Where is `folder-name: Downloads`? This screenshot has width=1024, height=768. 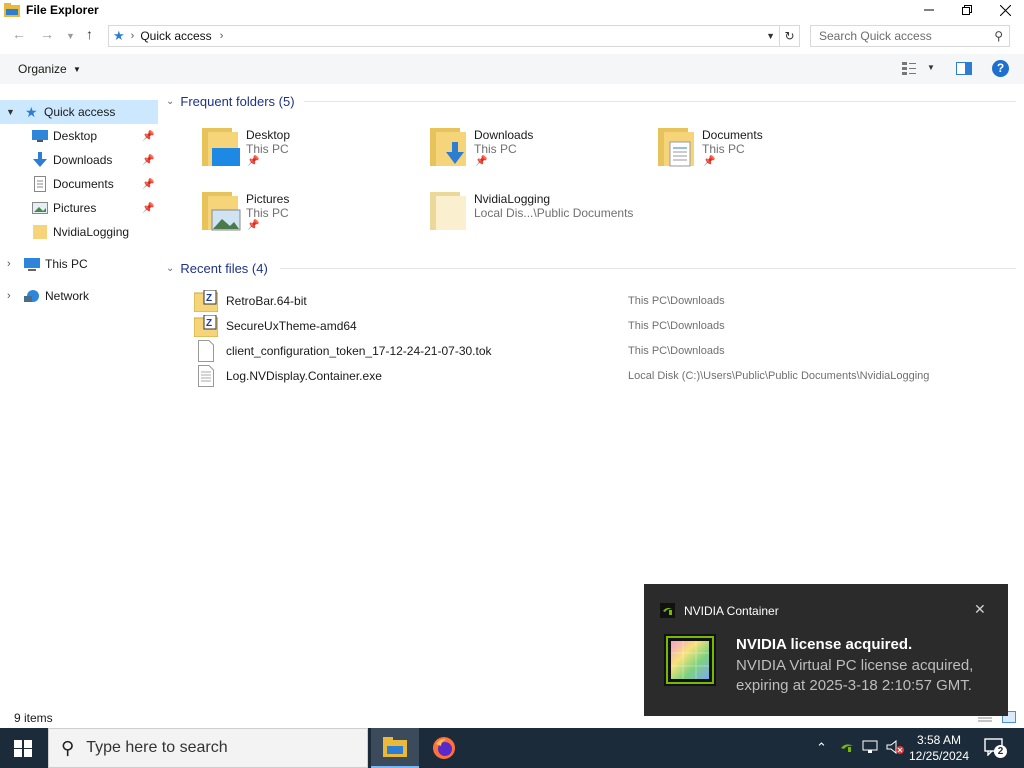 folder-name: Downloads is located at coordinates (504, 135).